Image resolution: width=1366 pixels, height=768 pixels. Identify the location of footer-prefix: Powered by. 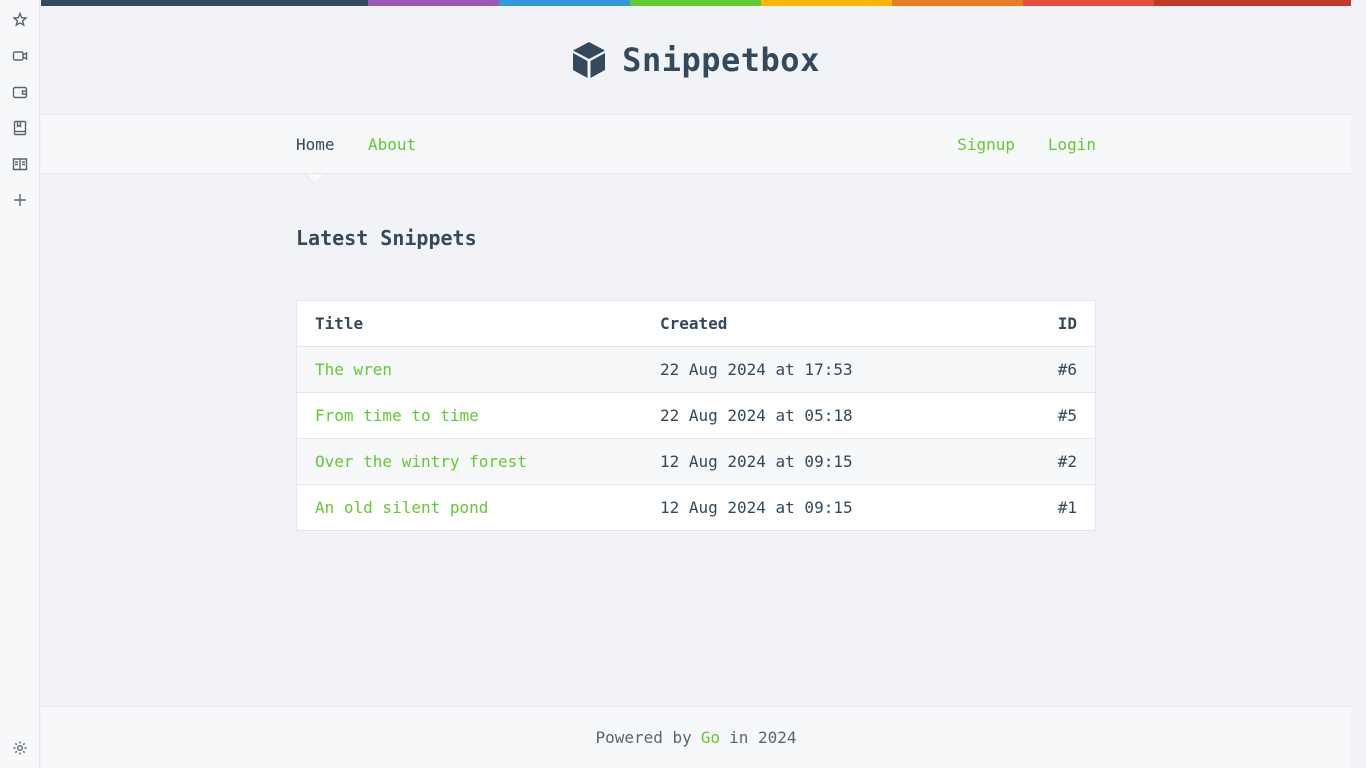
(643, 737).